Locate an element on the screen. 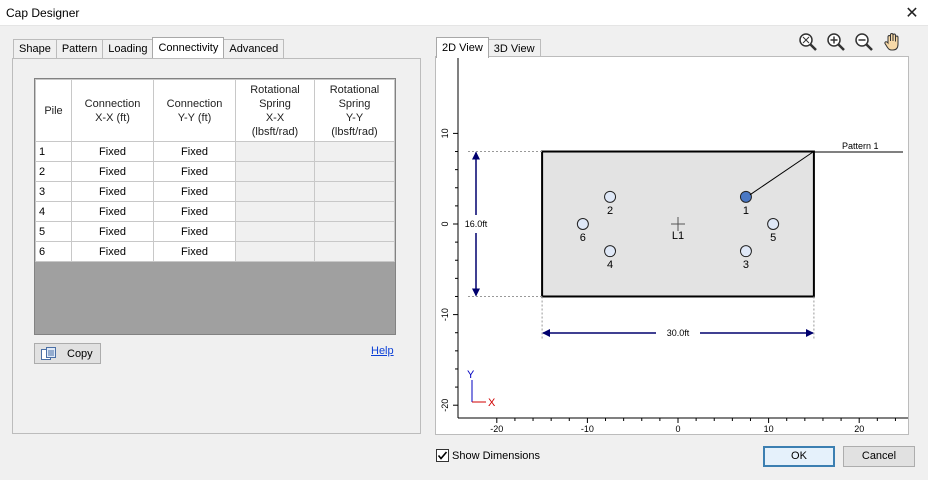 This screenshot has width=928, height=480. help-link: Help is located at coordinates (382, 351).